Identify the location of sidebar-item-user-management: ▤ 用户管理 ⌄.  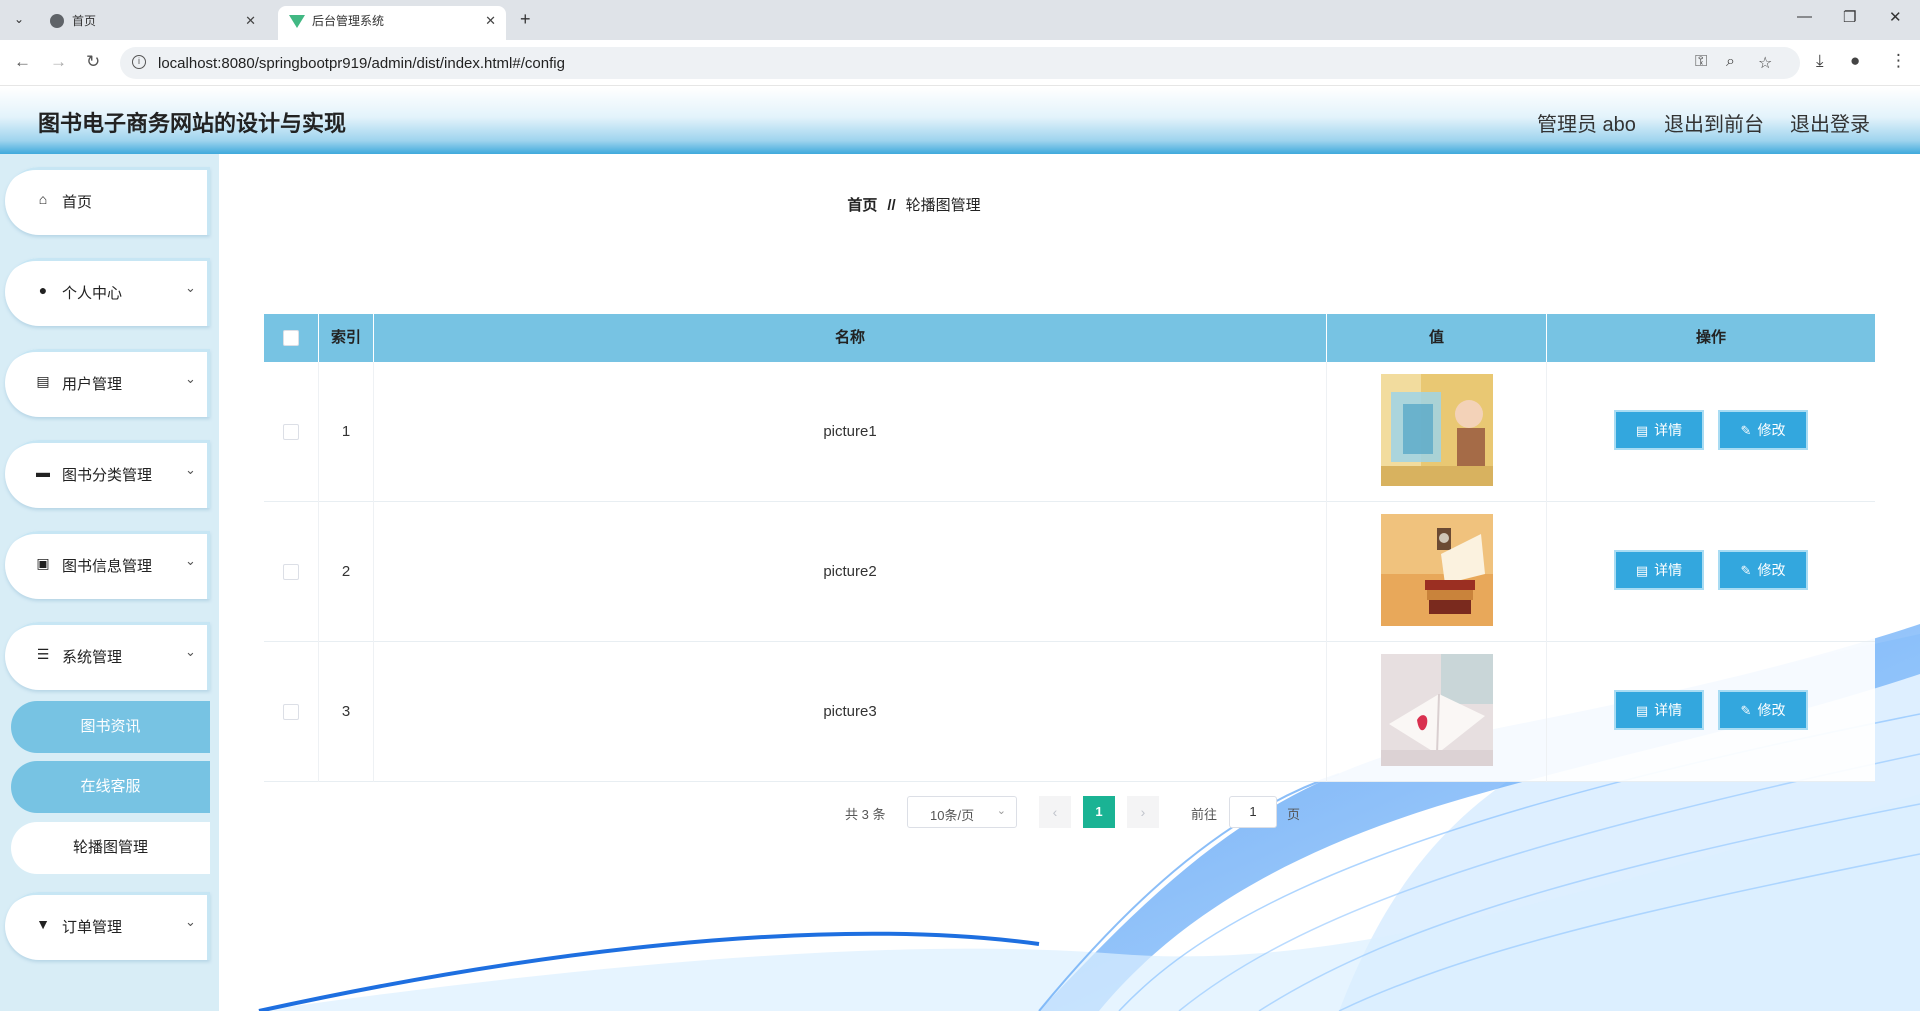
(107, 383).